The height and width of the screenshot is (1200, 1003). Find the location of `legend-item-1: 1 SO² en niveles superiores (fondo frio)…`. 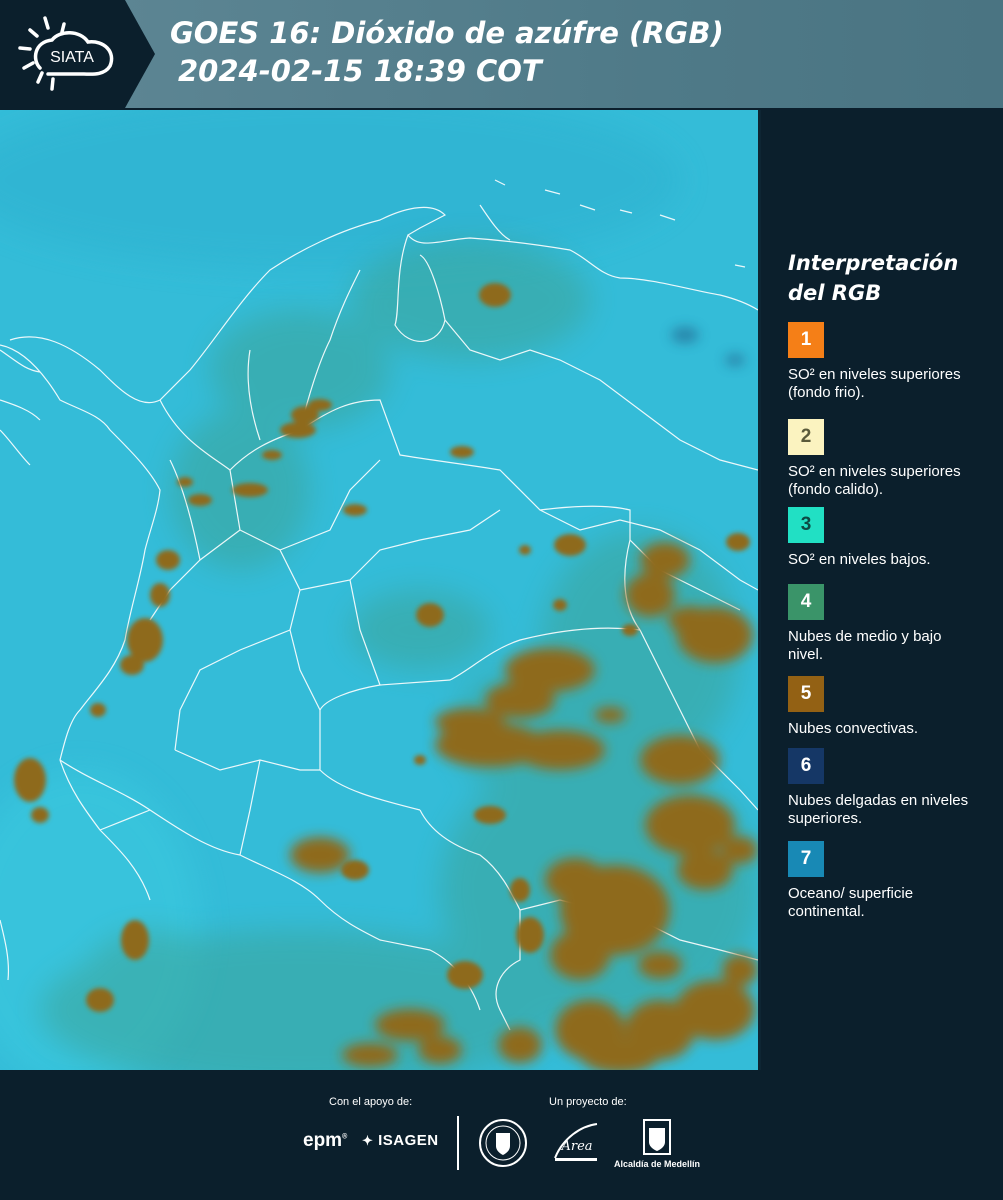

legend-item-1: 1 SO² en niveles superiores (fondo frio)… is located at coordinates (883, 362).